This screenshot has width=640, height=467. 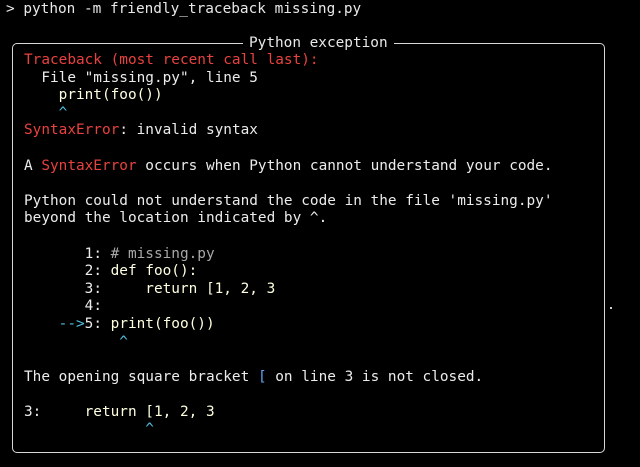 I want to click on final-line-number: 3:, so click(x=33, y=411).